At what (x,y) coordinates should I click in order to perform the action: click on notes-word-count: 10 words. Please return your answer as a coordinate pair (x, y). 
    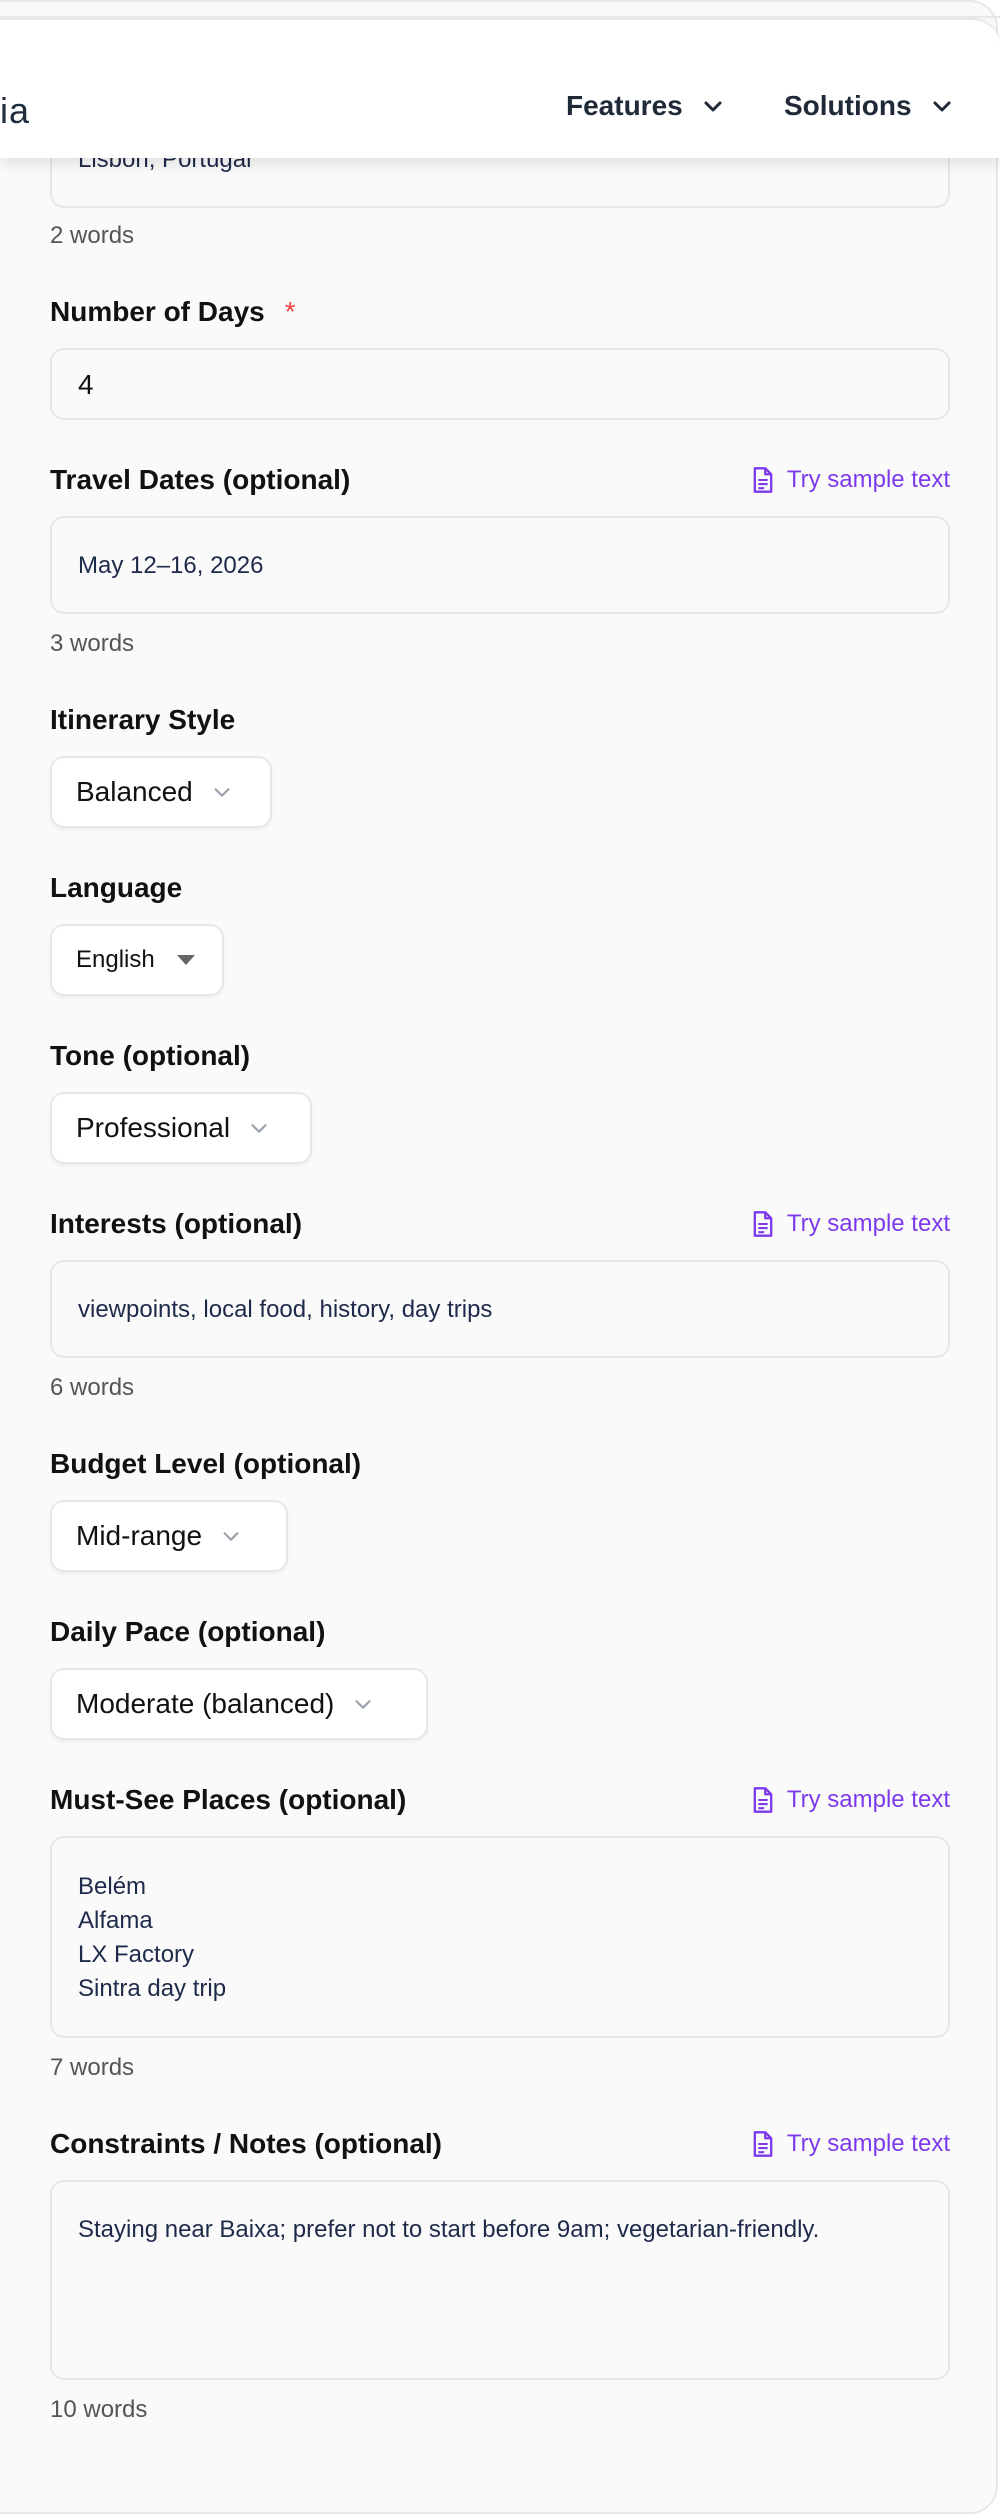
    Looking at the image, I should click on (99, 2409).